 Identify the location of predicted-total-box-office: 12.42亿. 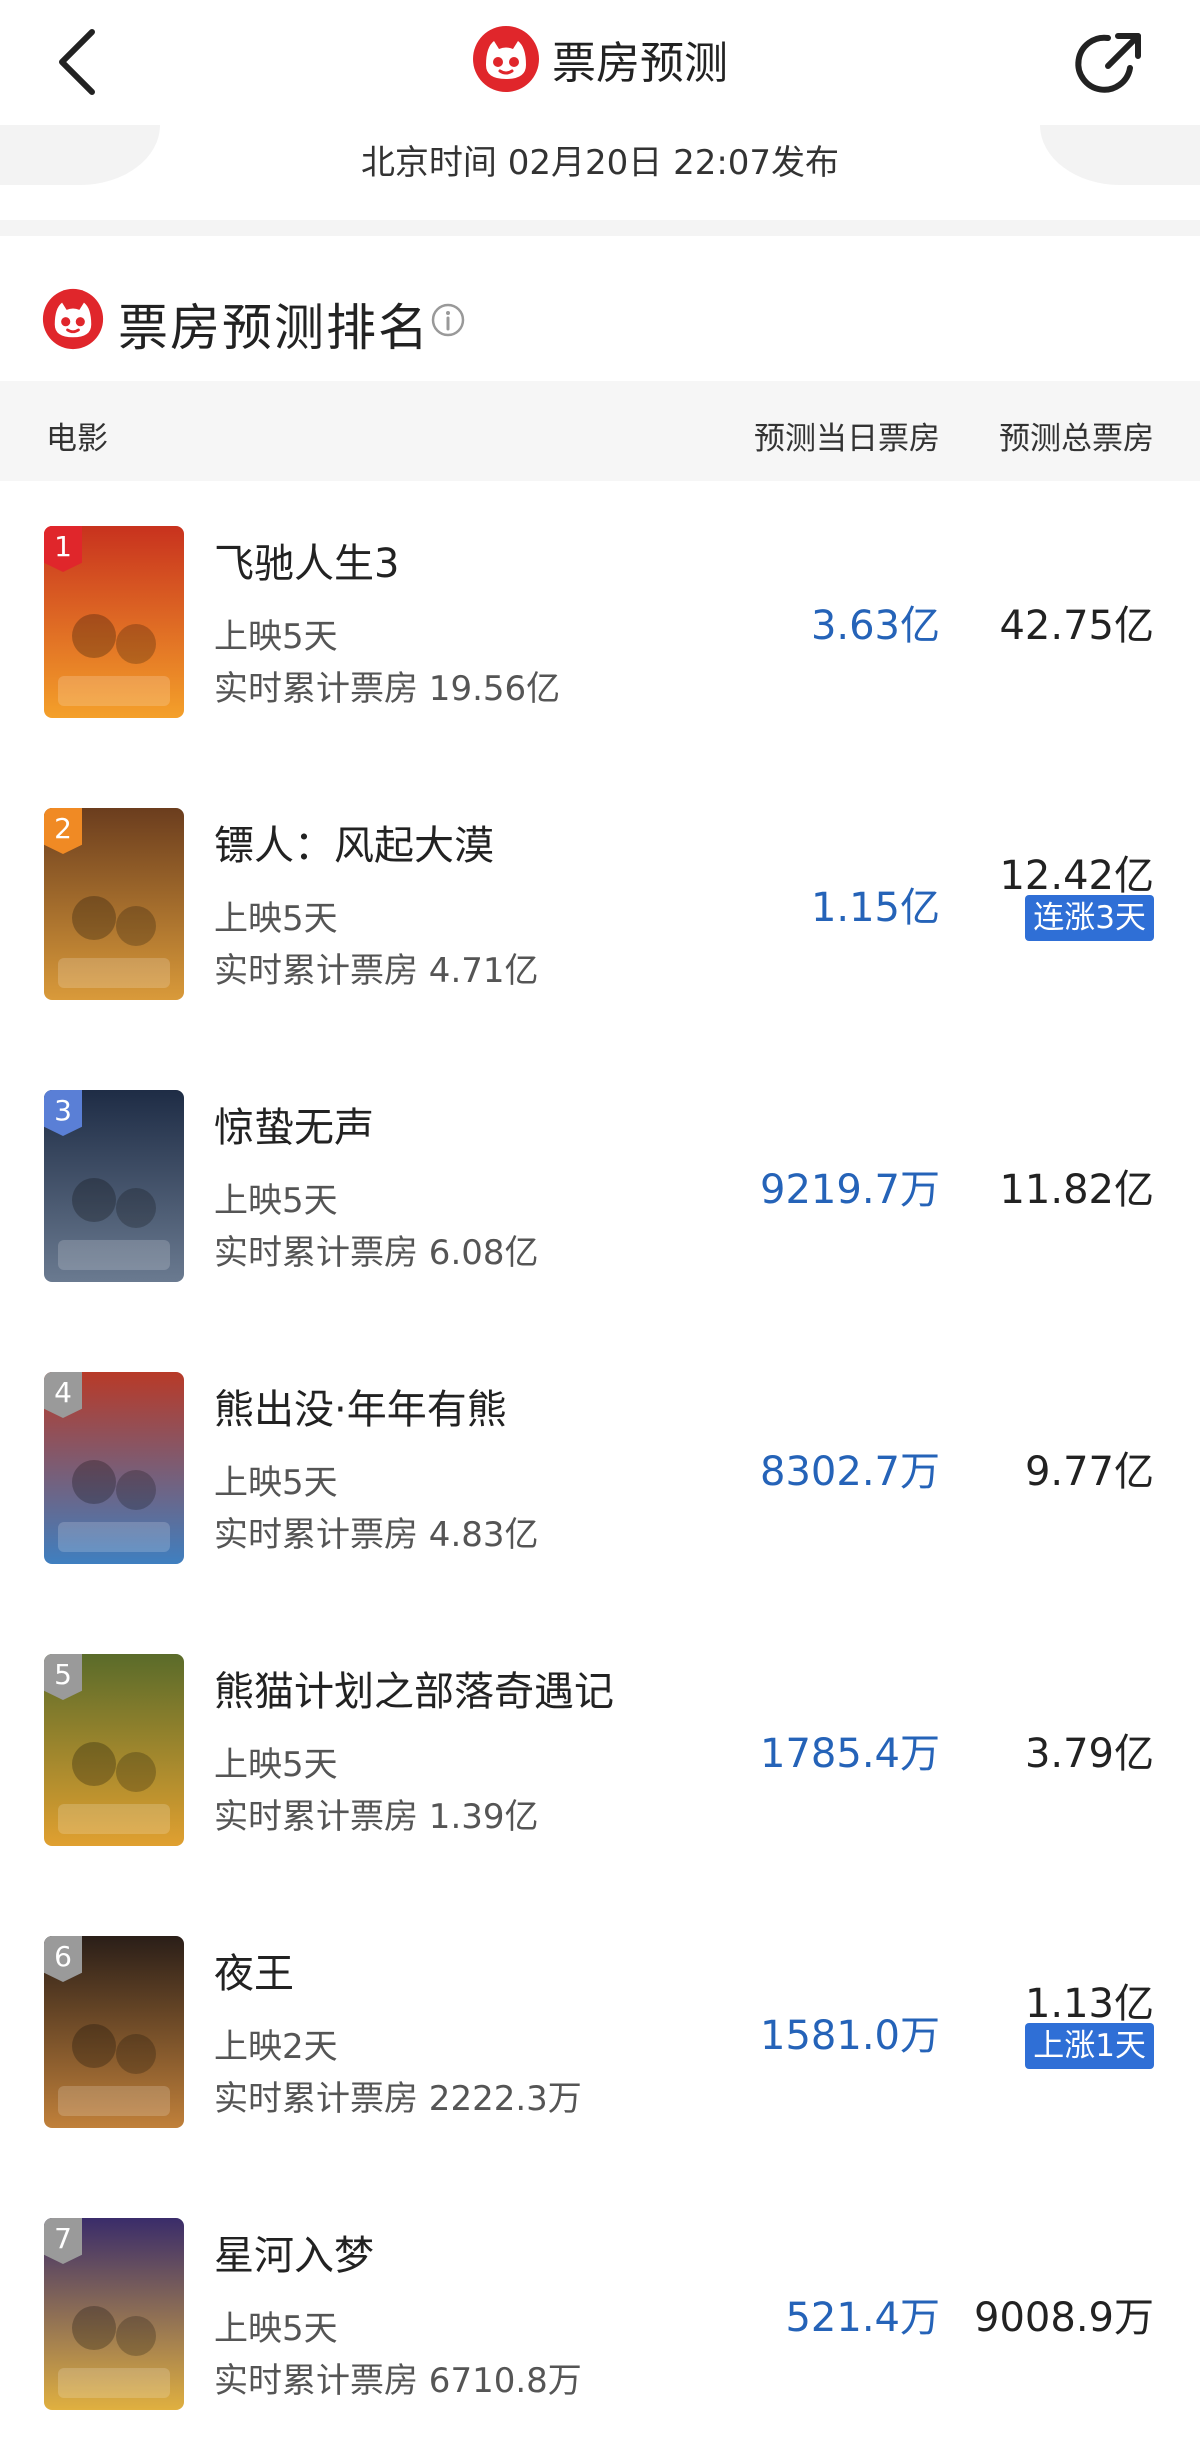
(1076, 876).